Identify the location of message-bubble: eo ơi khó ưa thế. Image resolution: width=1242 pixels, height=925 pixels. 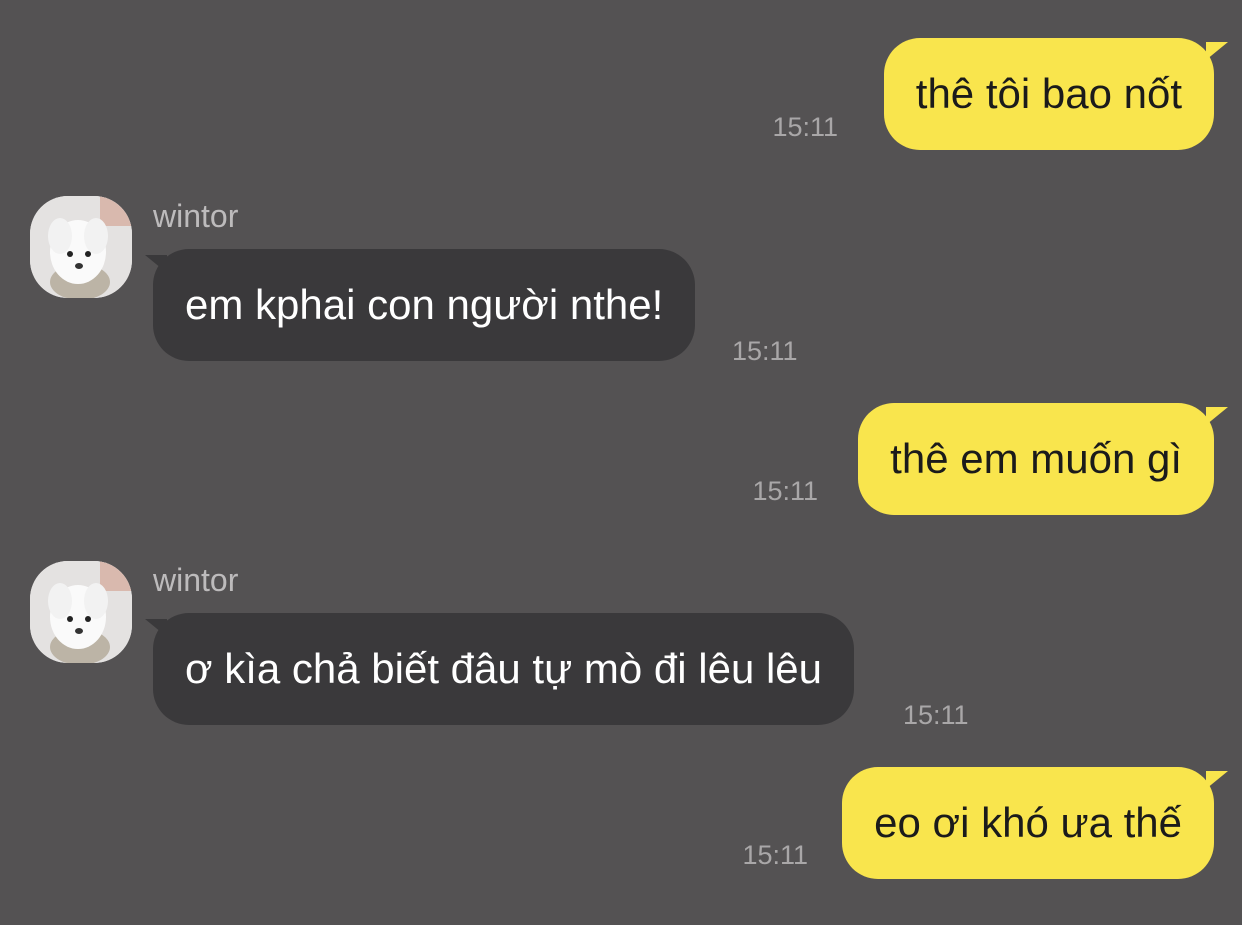
(1028, 823).